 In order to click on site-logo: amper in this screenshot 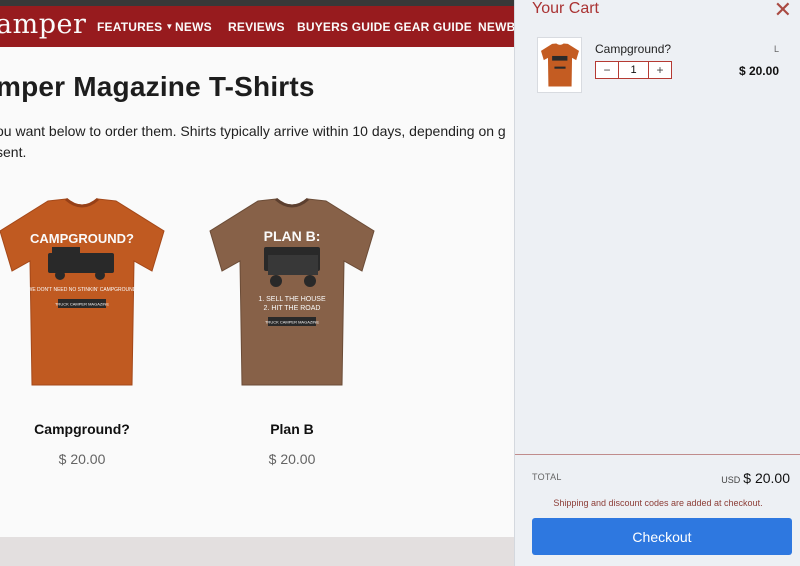, I will do `click(43, 24)`.